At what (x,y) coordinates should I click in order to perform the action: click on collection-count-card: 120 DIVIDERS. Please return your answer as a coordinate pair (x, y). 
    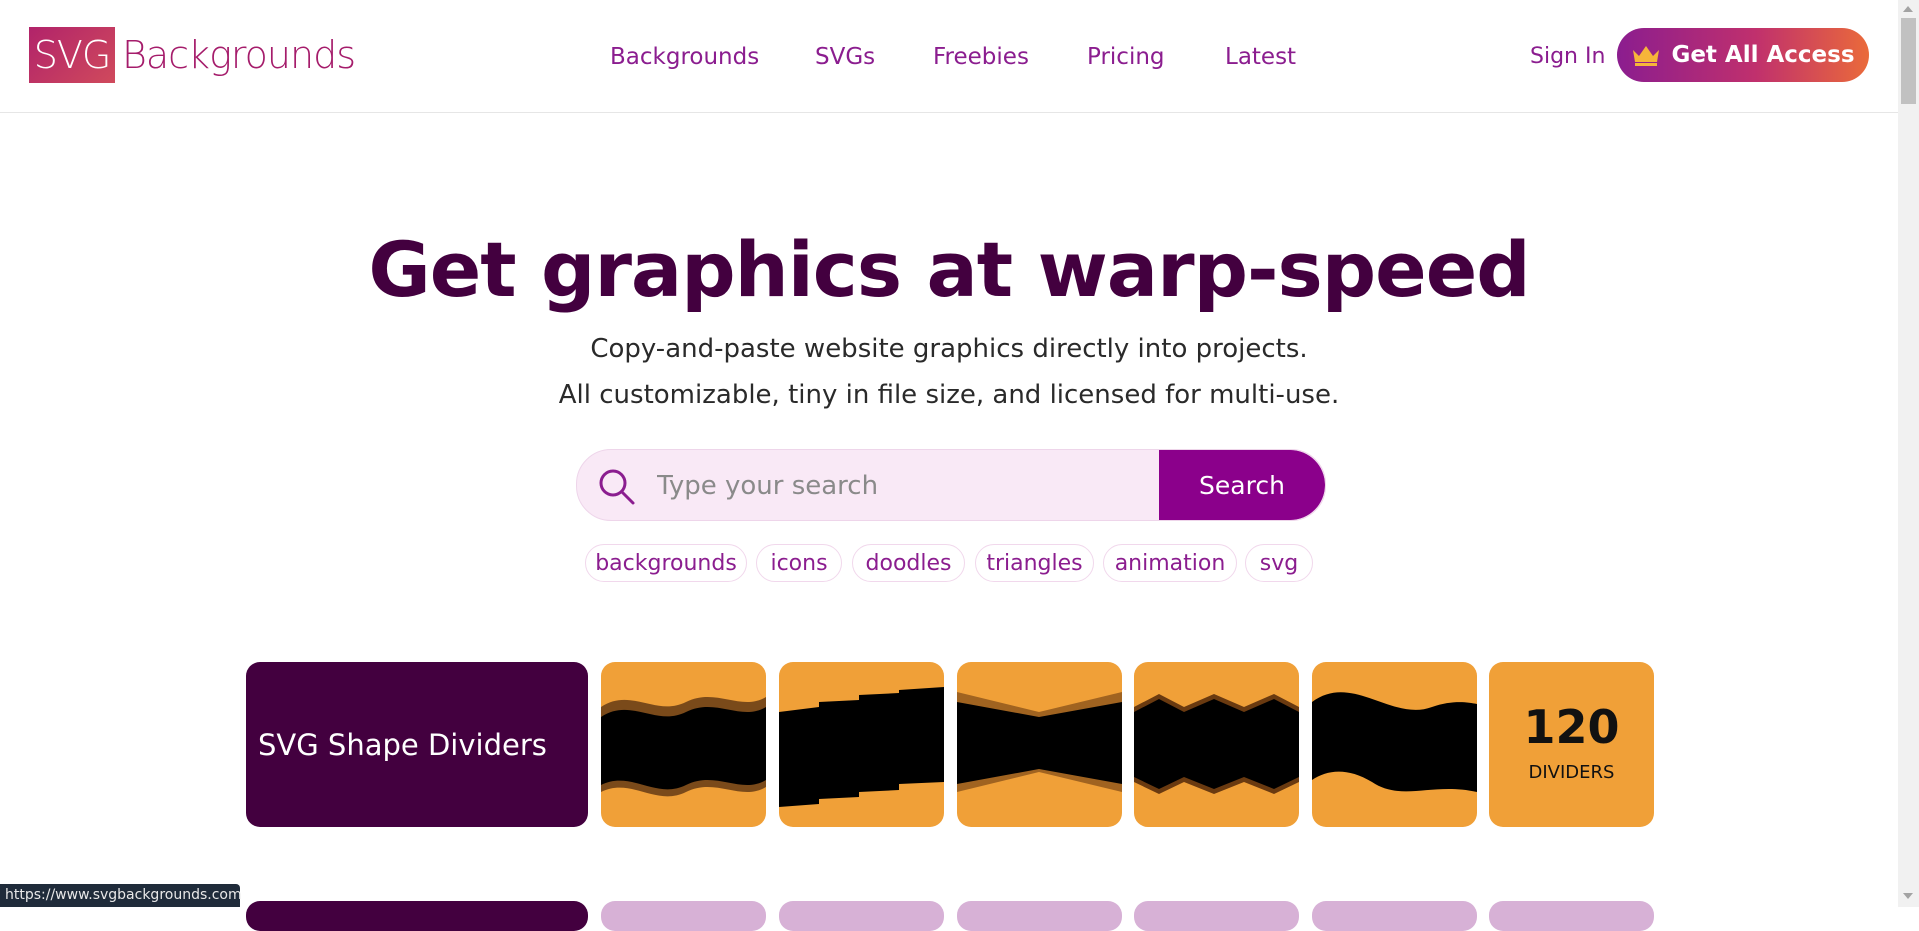
    Looking at the image, I should click on (1571, 744).